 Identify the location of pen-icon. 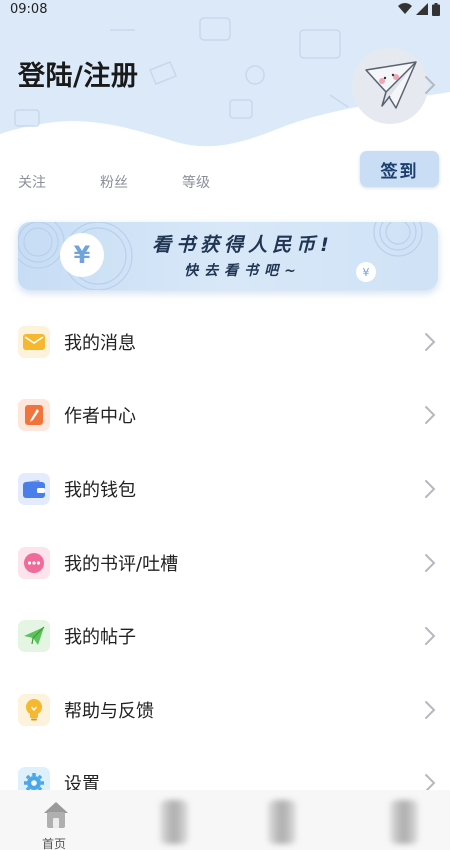
(34, 415).